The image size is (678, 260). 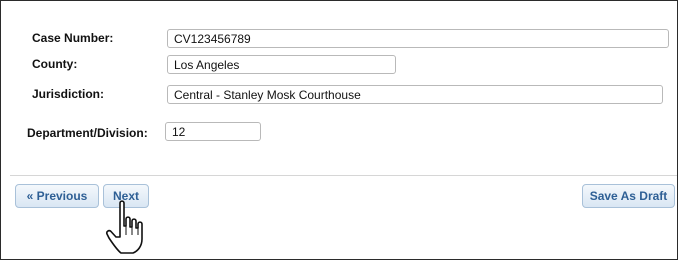 What do you see at coordinates (415, 94) in the screenshot?
I see `jurisdiction-field: Central - Stanley Mosk Courthouse` at bounding box center [415, 94].